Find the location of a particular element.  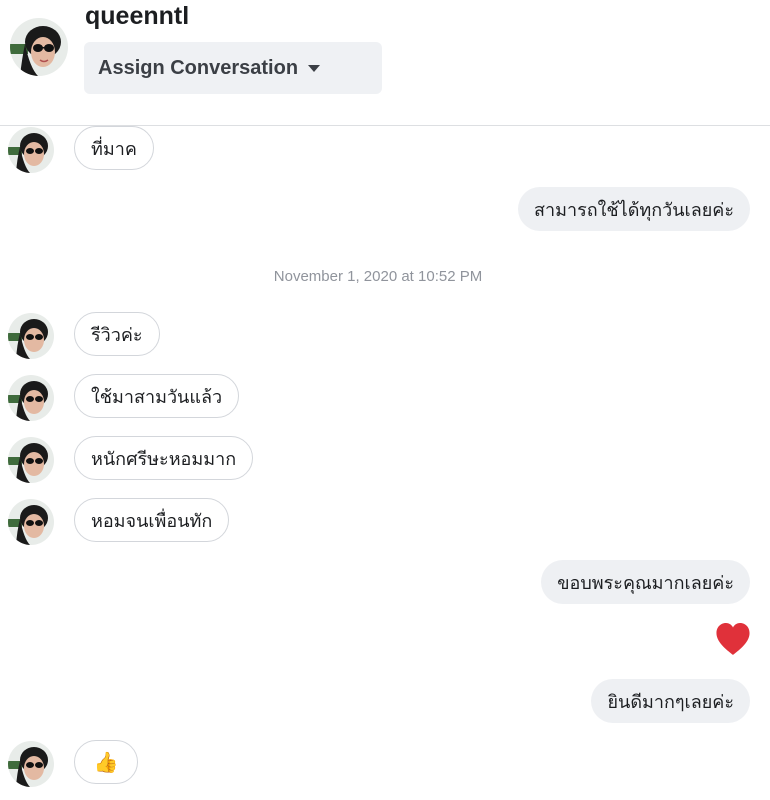

contact-avatar is located at coordinates (39, 47).